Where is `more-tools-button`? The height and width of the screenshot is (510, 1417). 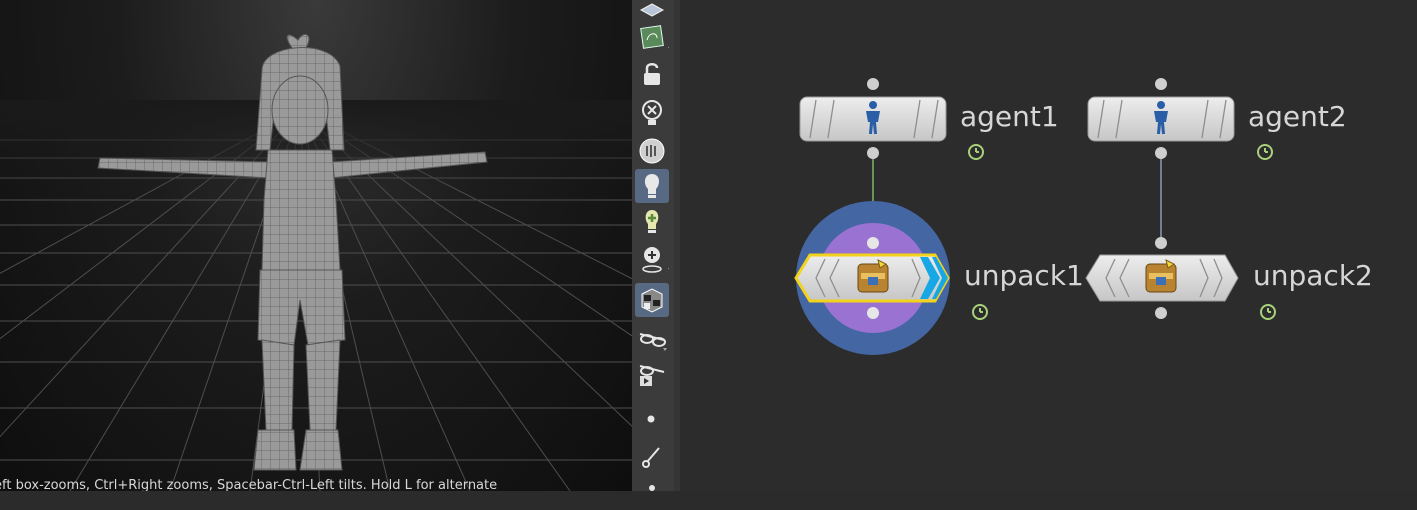
more-tools-button is located at coordinates (652, 493).